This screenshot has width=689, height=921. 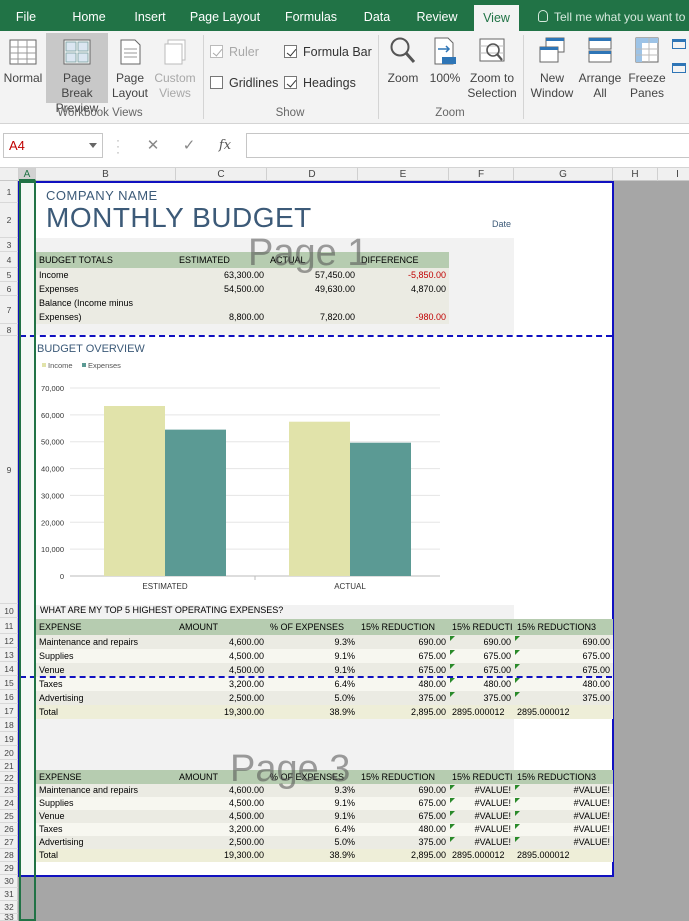 What do you see at coordinates (27, 174) in the screenshot?
I see `column-header: A` at bounding box center [27, 174].